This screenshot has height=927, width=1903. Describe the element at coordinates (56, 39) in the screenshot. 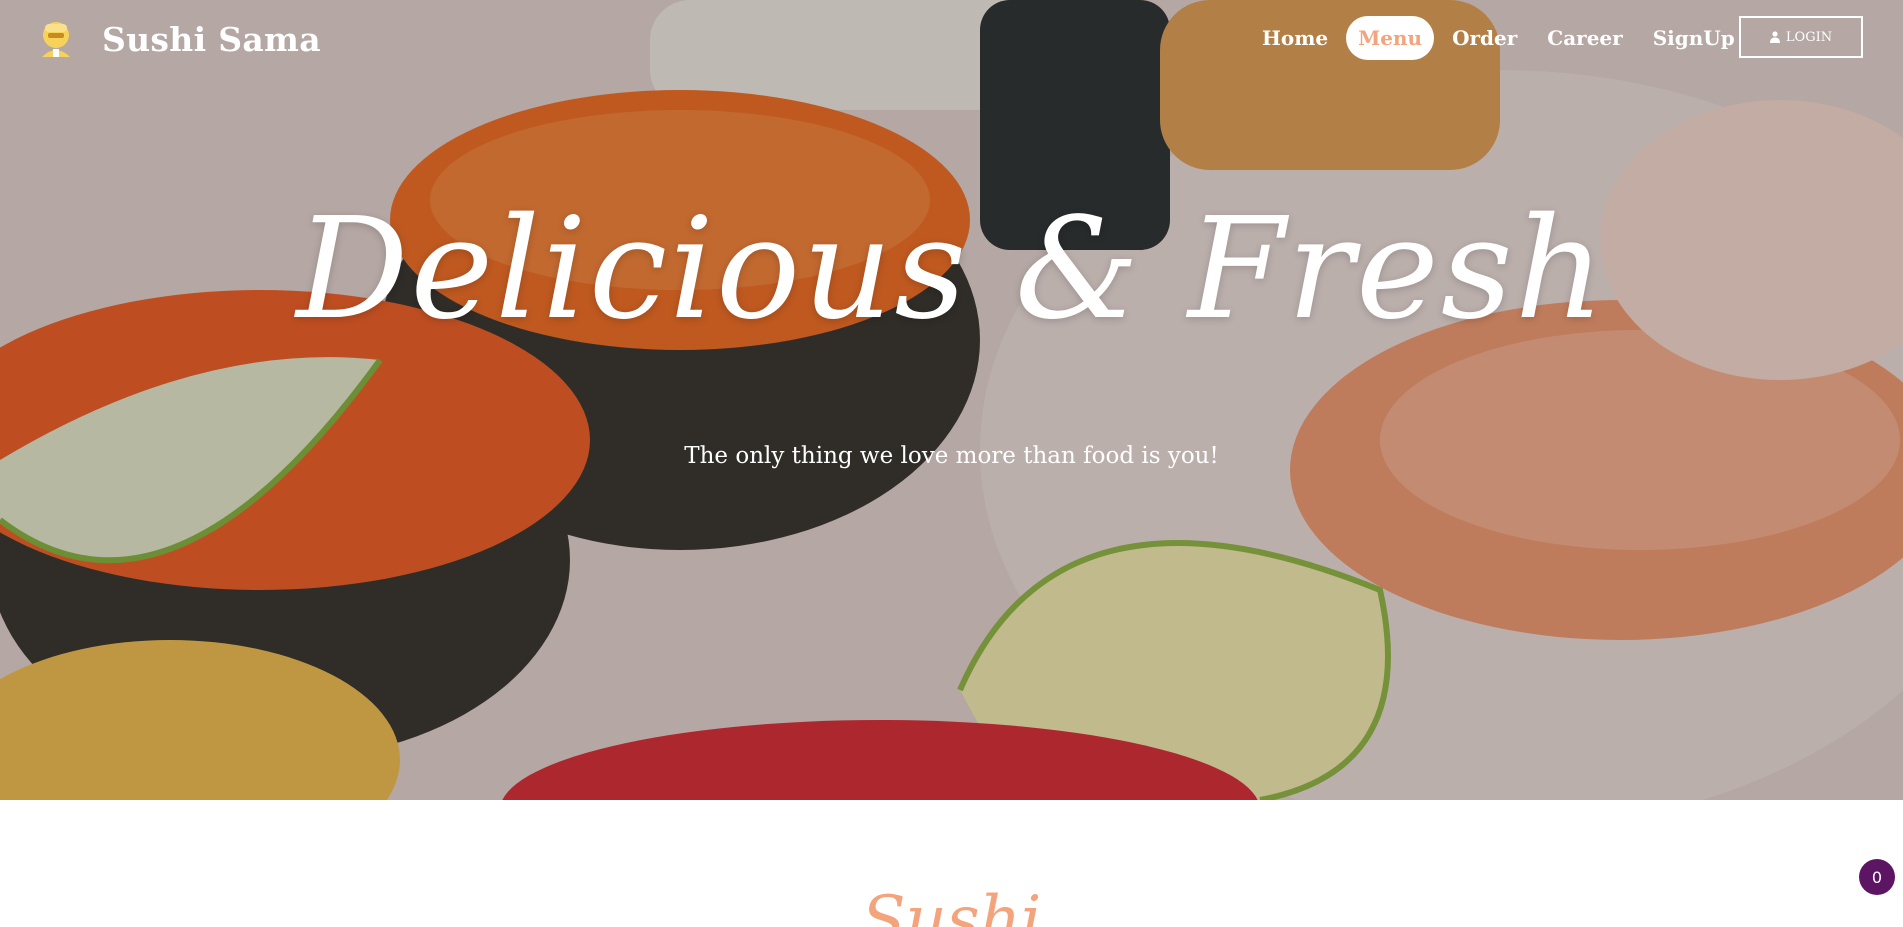

I see `sushi-chef-icon` at that location.